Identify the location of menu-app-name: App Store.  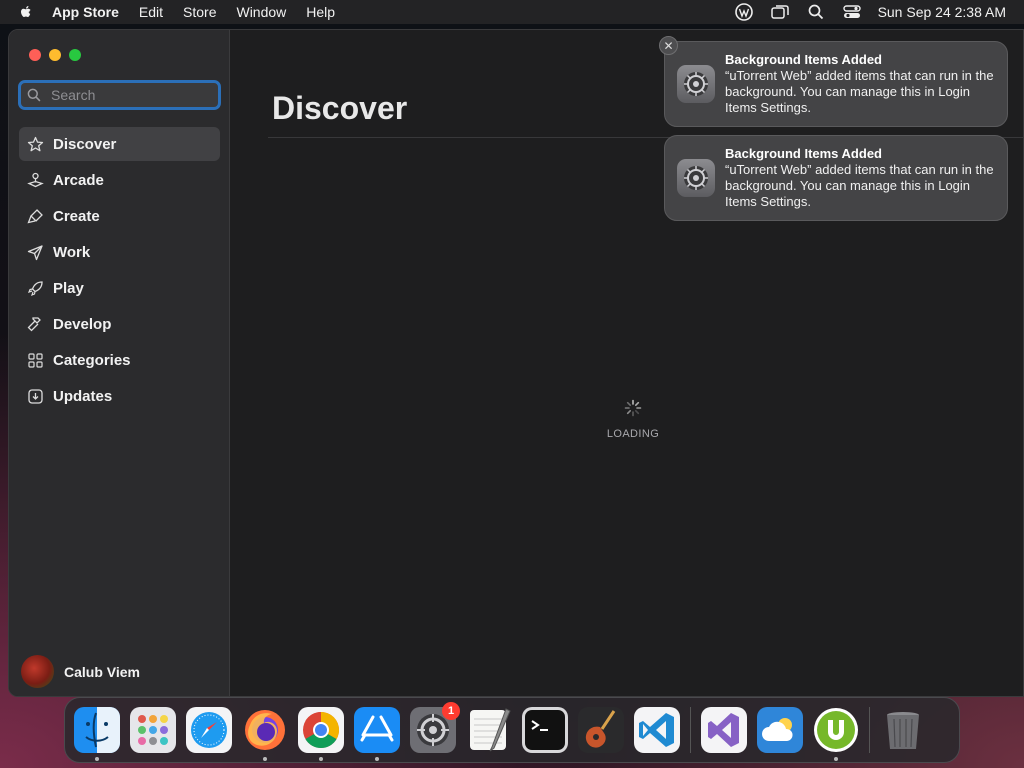
(85, 12).